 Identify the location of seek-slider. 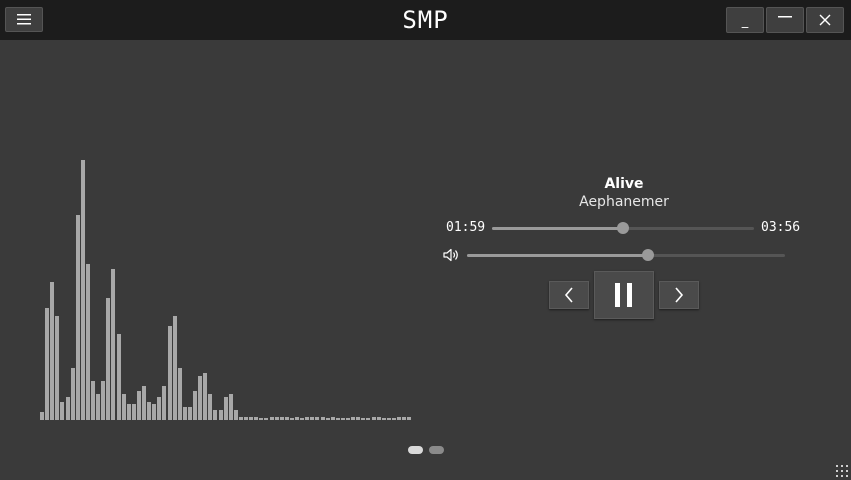
(623, 228).